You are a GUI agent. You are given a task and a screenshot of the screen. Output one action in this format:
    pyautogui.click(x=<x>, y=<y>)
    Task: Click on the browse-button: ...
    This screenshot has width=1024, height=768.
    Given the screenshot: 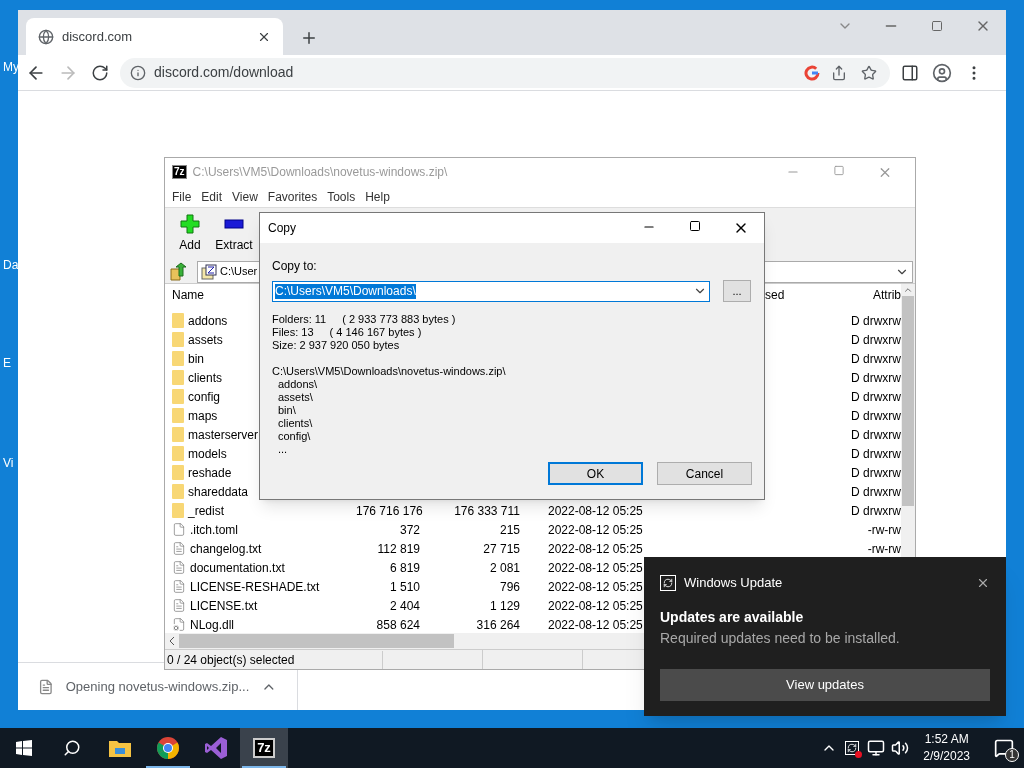 What is the action you would take?
    pyautogui.click(x=737, y=291)
    